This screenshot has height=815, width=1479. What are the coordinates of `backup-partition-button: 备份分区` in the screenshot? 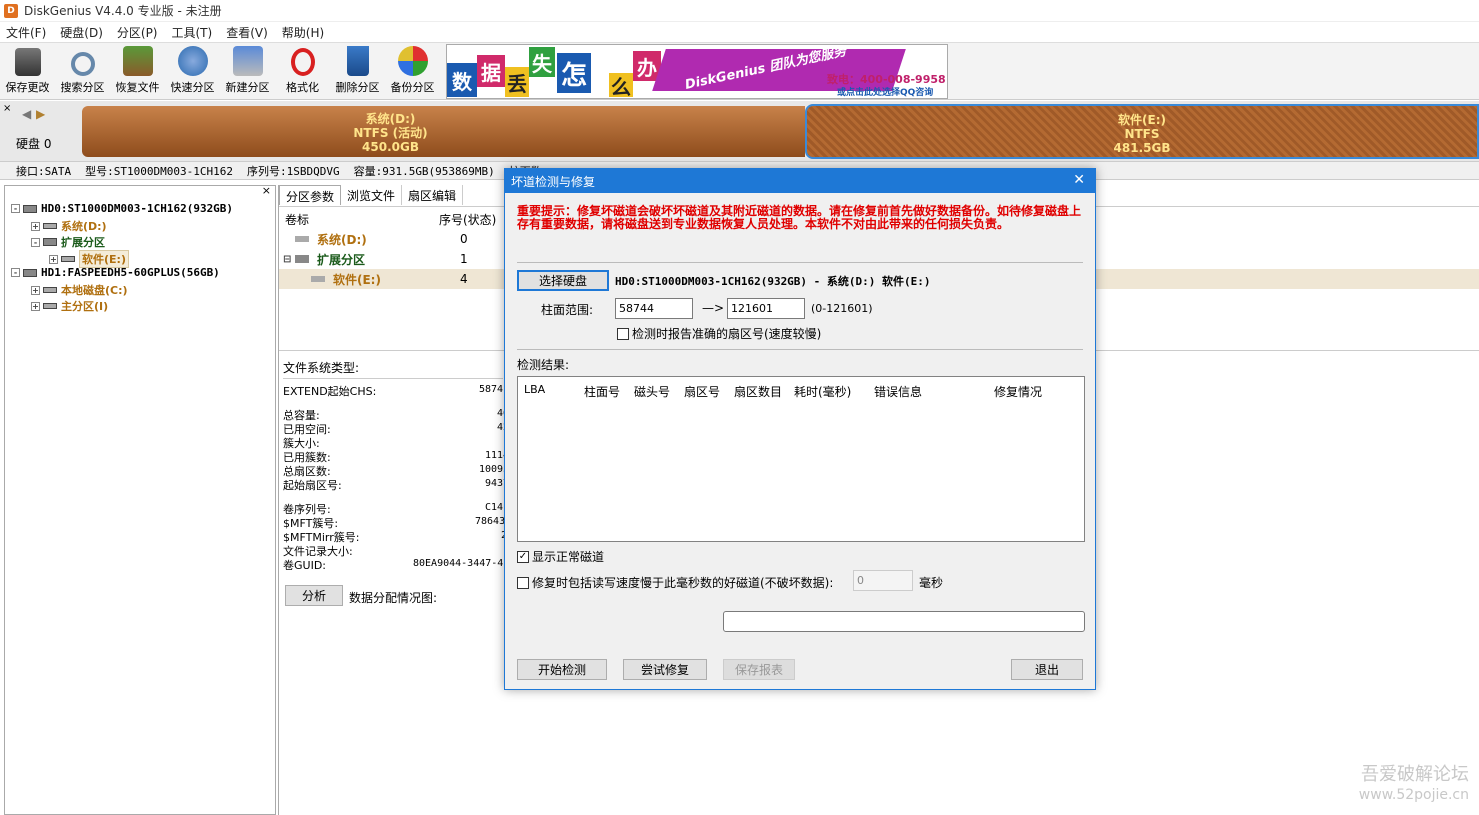 It's located at (412, 71).